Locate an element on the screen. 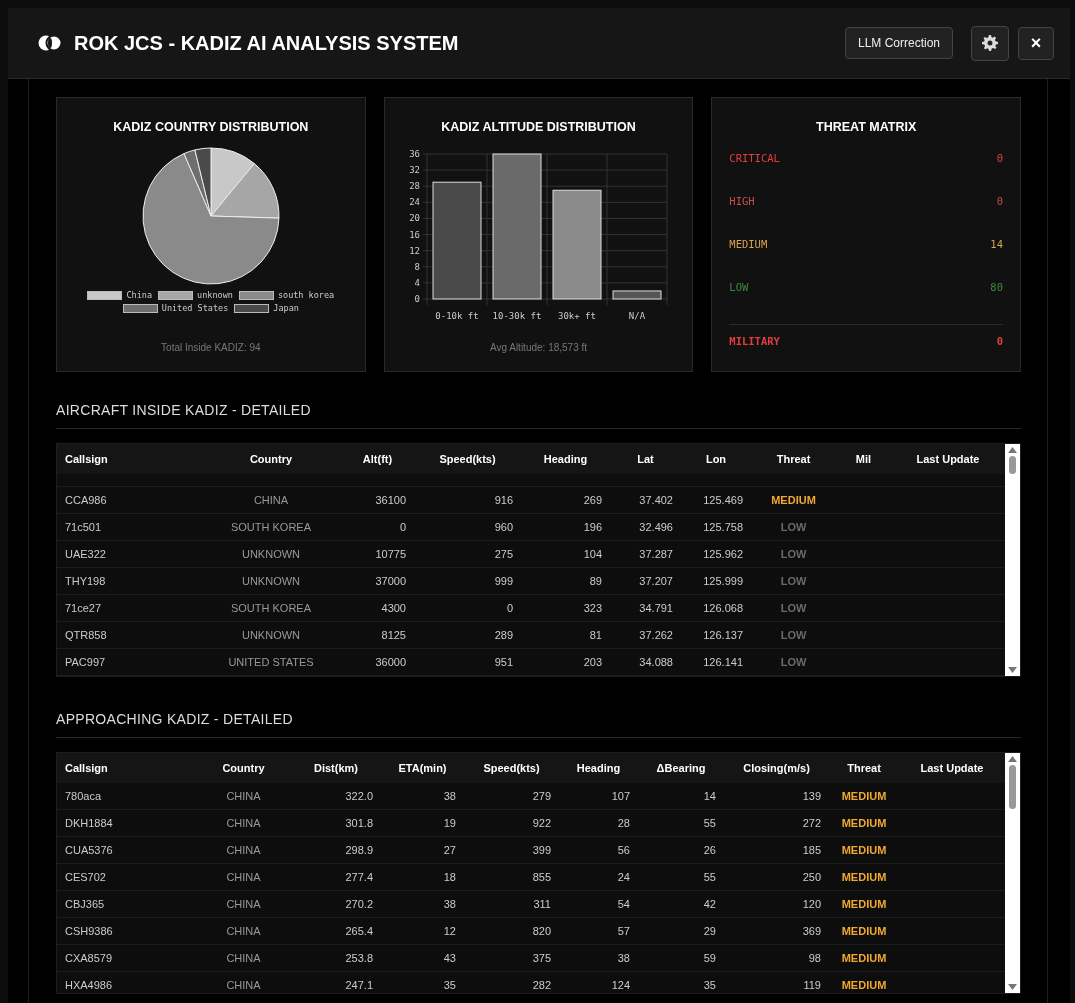 This screenshot has height=1003, width=1075. table-cell-text: 203 is located at coordinates (592, 662).